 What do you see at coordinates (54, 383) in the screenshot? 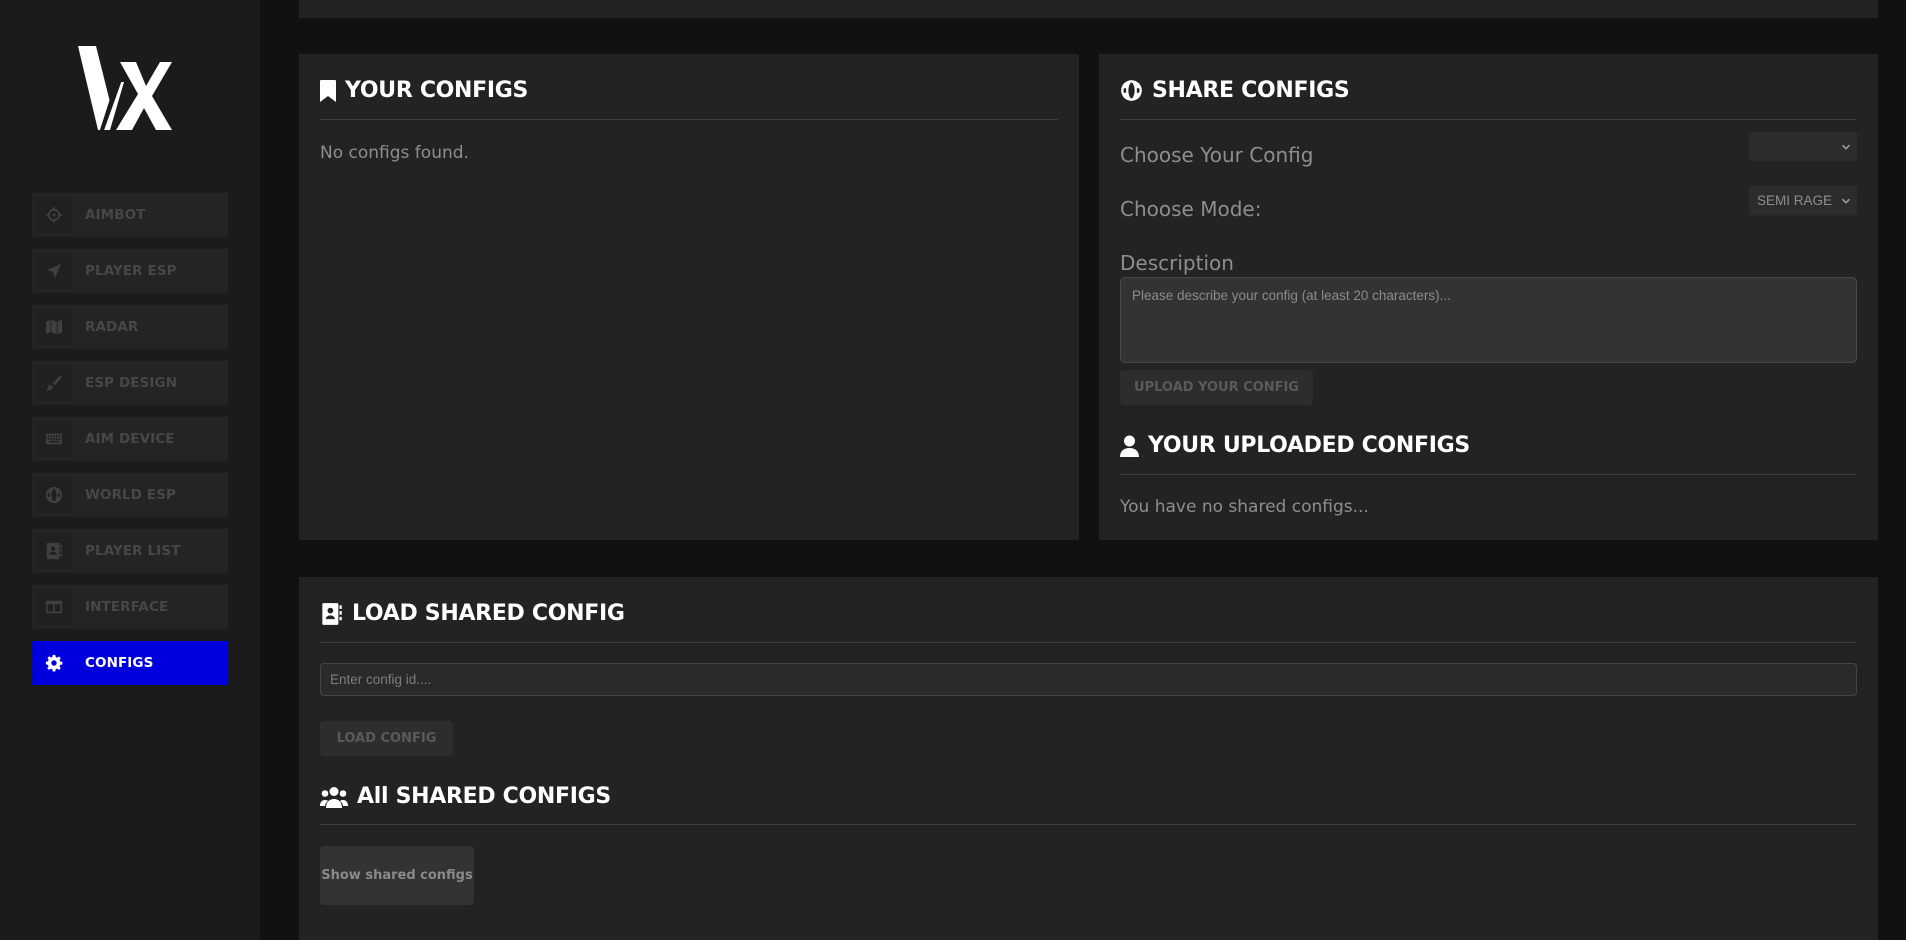
I see `paintbrush-icon` at bounding box center [54, 383].